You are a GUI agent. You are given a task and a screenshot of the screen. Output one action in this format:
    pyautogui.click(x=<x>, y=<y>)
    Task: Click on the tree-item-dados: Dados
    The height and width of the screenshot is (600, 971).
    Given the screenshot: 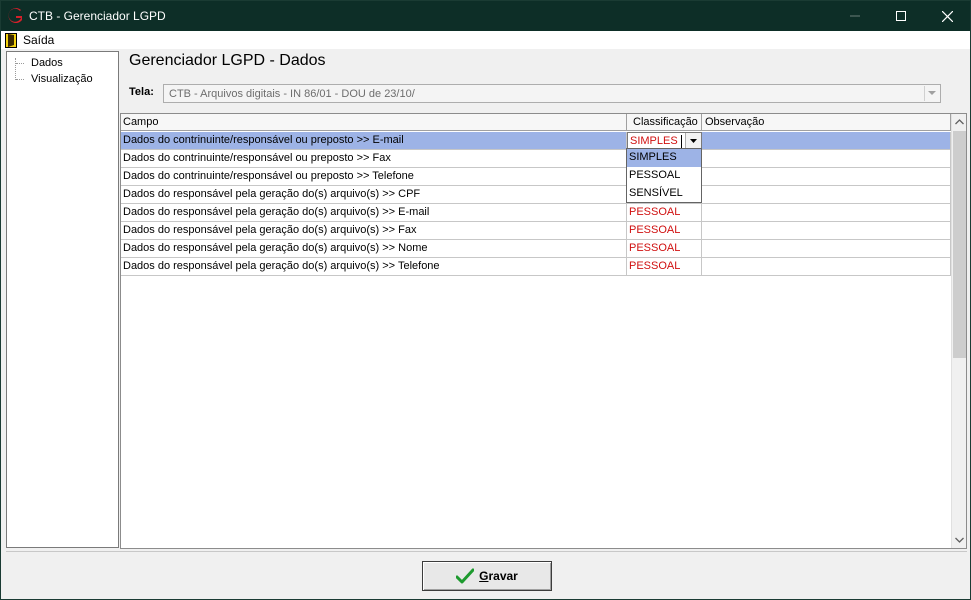 What is the action you would take?
    pyautogui.click(x=47, y=63)
    